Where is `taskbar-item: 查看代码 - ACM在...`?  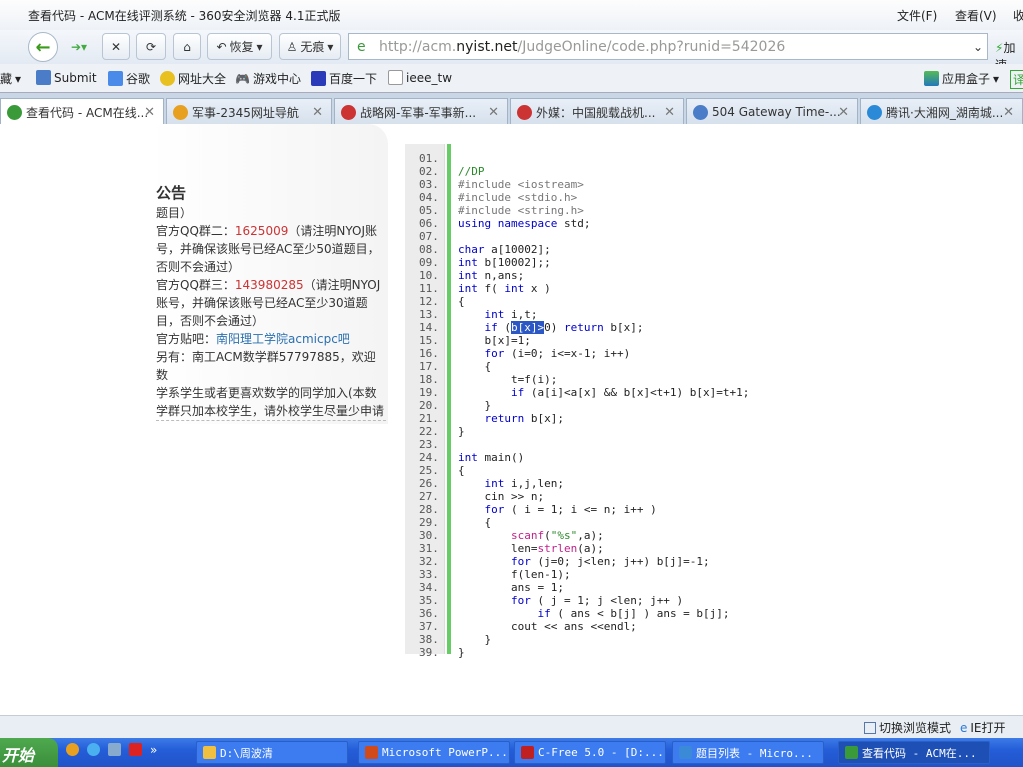 taskbar-item: 查看代码 - ACM在... is located at coordinates (914, 752).